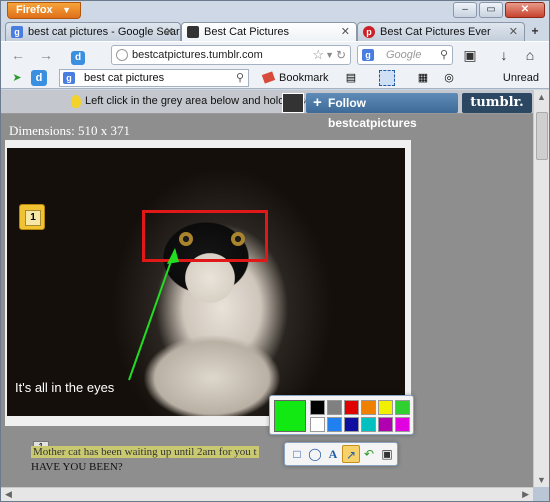 The image size is (550, 502). I want to click on titlebar: Firefox ▼ – ▭ ✕, so click(275, 11).